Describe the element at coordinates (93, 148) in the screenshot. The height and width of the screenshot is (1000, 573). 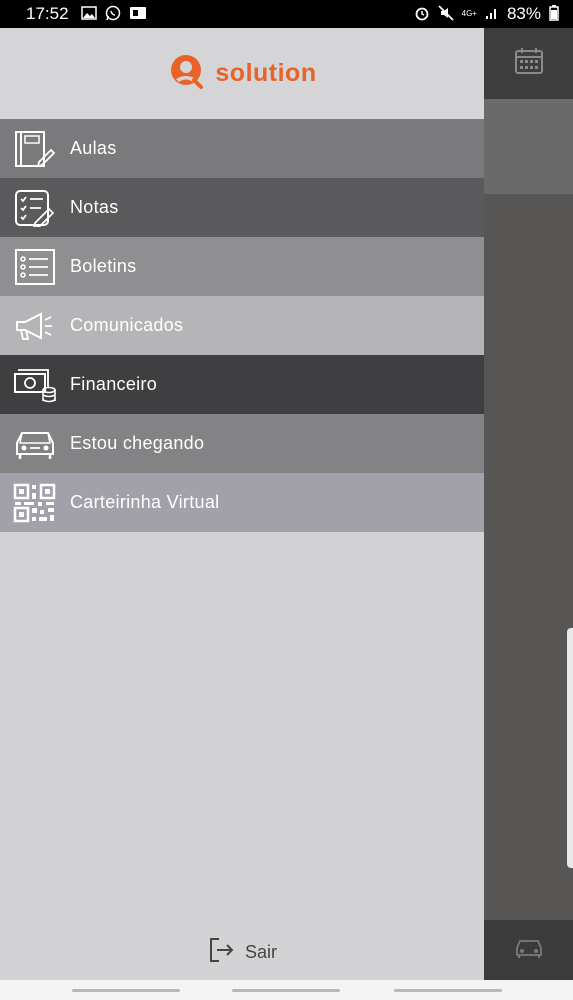
I see `menu-label-aulas: Aulas` at that location.